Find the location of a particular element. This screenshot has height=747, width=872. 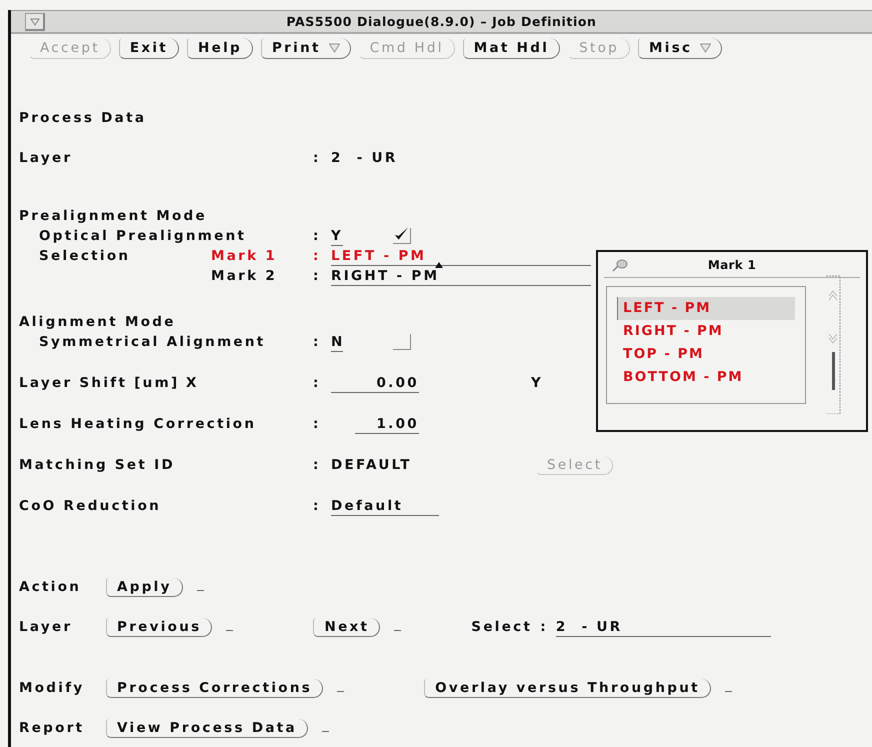

input-field: 0.00 is located at coordinates (375, 383).